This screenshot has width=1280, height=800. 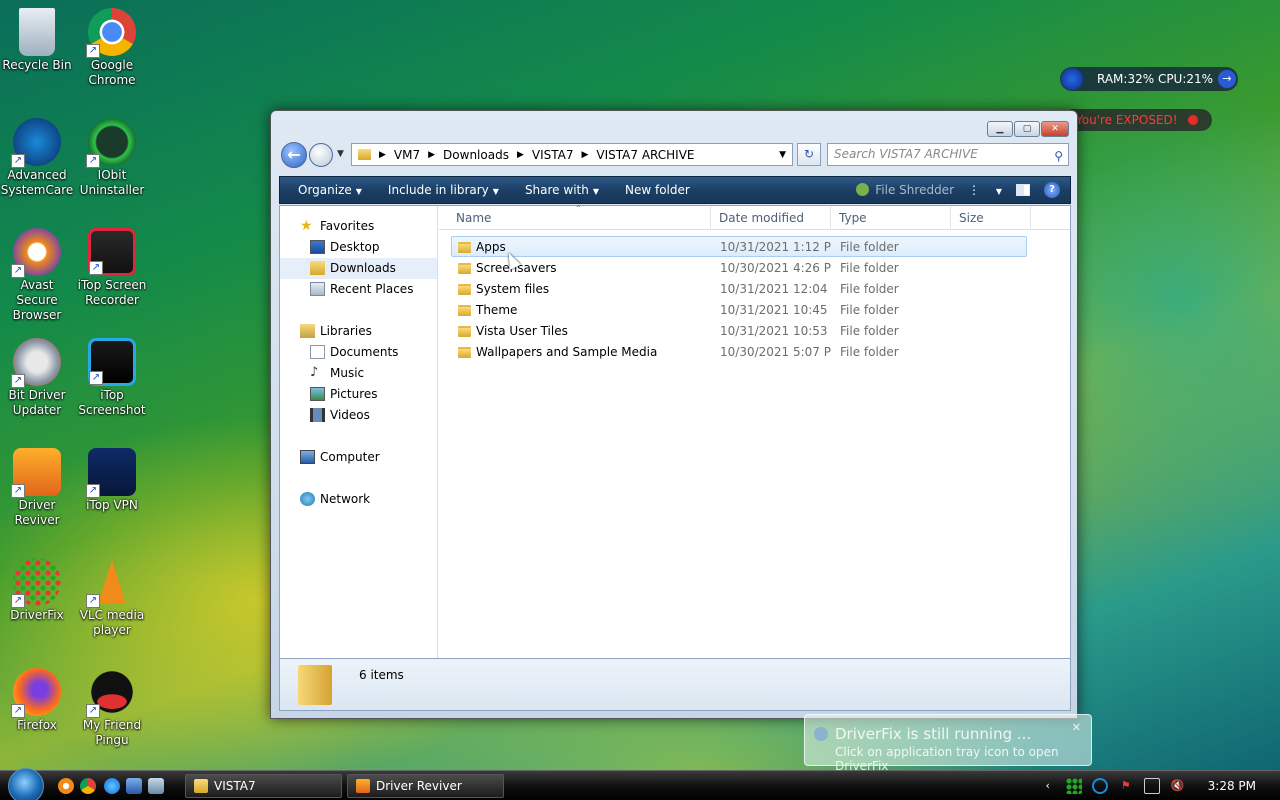 I want to click on switch-windows-icon, so click(x=156, y=786).